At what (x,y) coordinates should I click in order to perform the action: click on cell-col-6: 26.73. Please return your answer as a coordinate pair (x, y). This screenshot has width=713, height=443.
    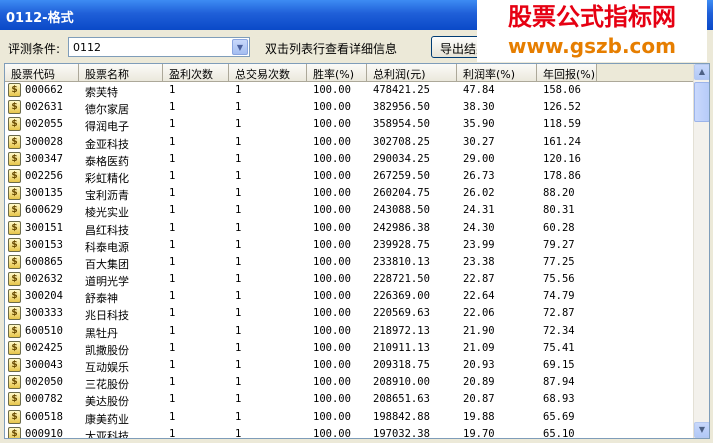
    Looking at the image, I should click on (479, 175).